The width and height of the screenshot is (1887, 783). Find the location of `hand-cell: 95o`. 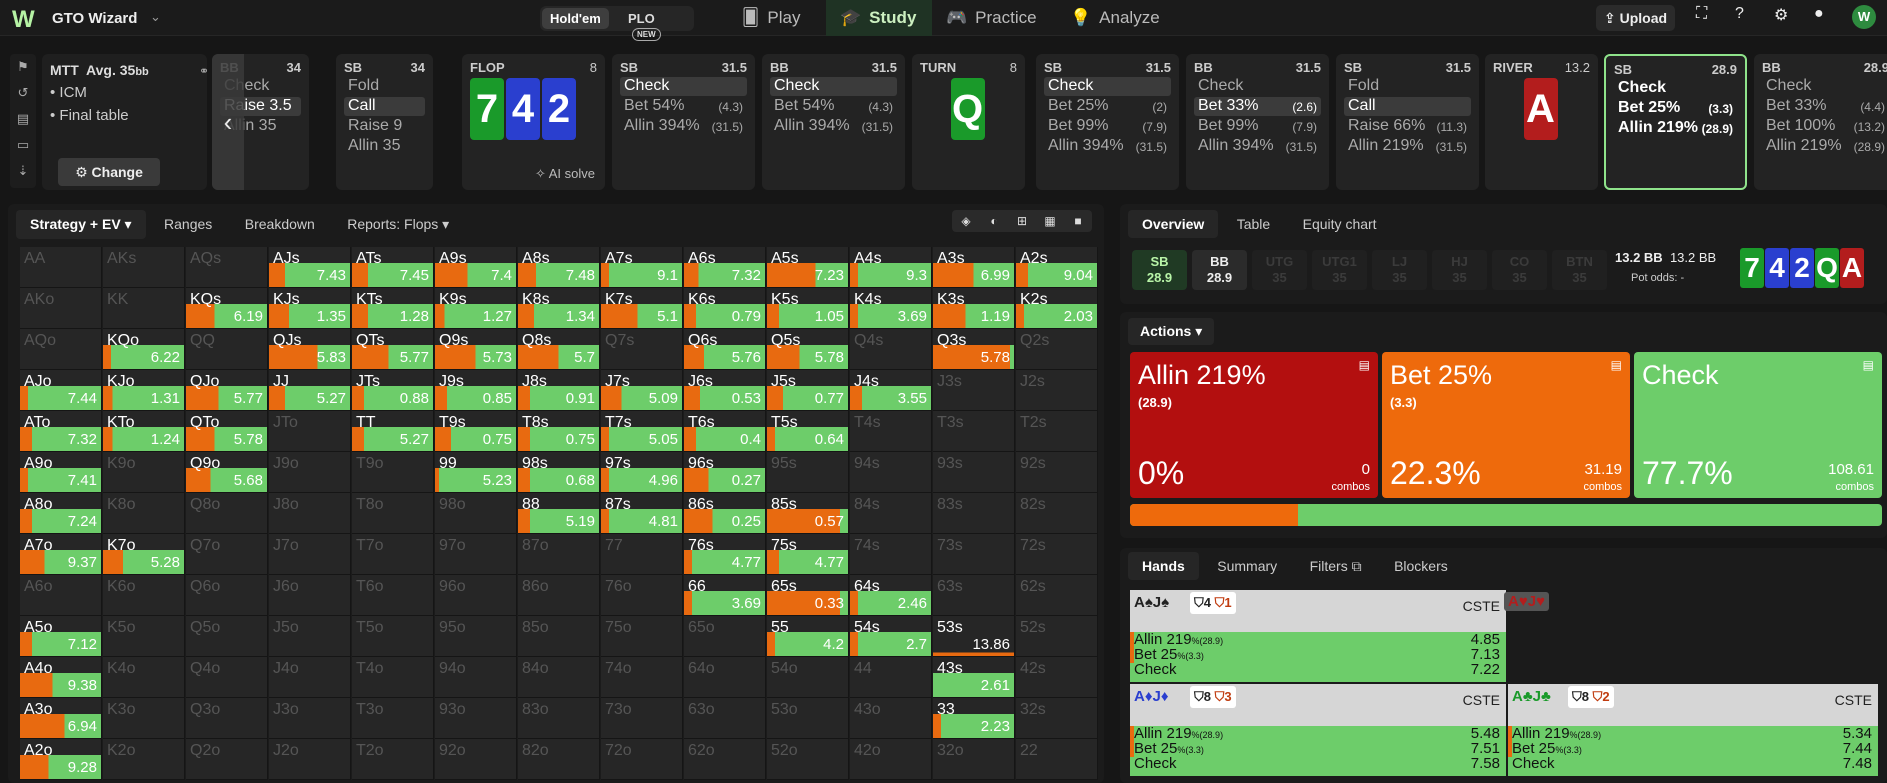

hand-cell: 95o is located at coordinates (476, 636).